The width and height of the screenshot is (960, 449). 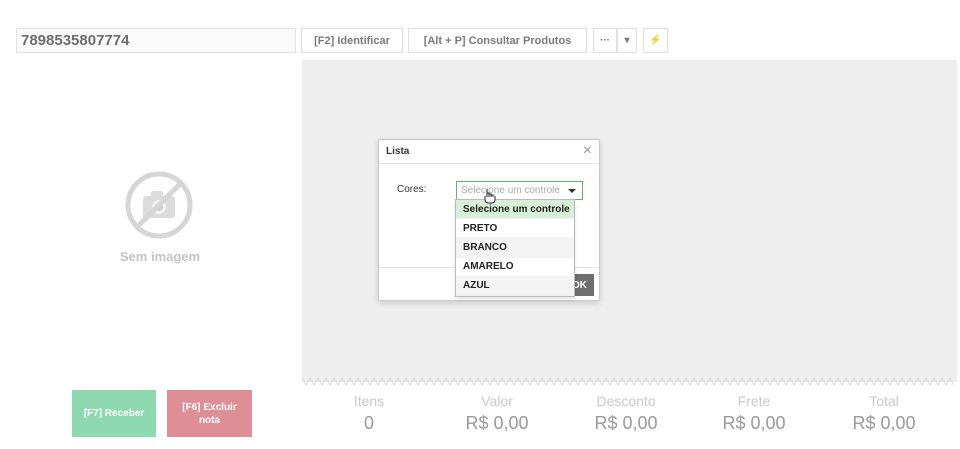 What do you see at coordinates (352, 40) in the screenshot?
I see `identify-button: [F2] Identificar` at bounding box center [352, 40].